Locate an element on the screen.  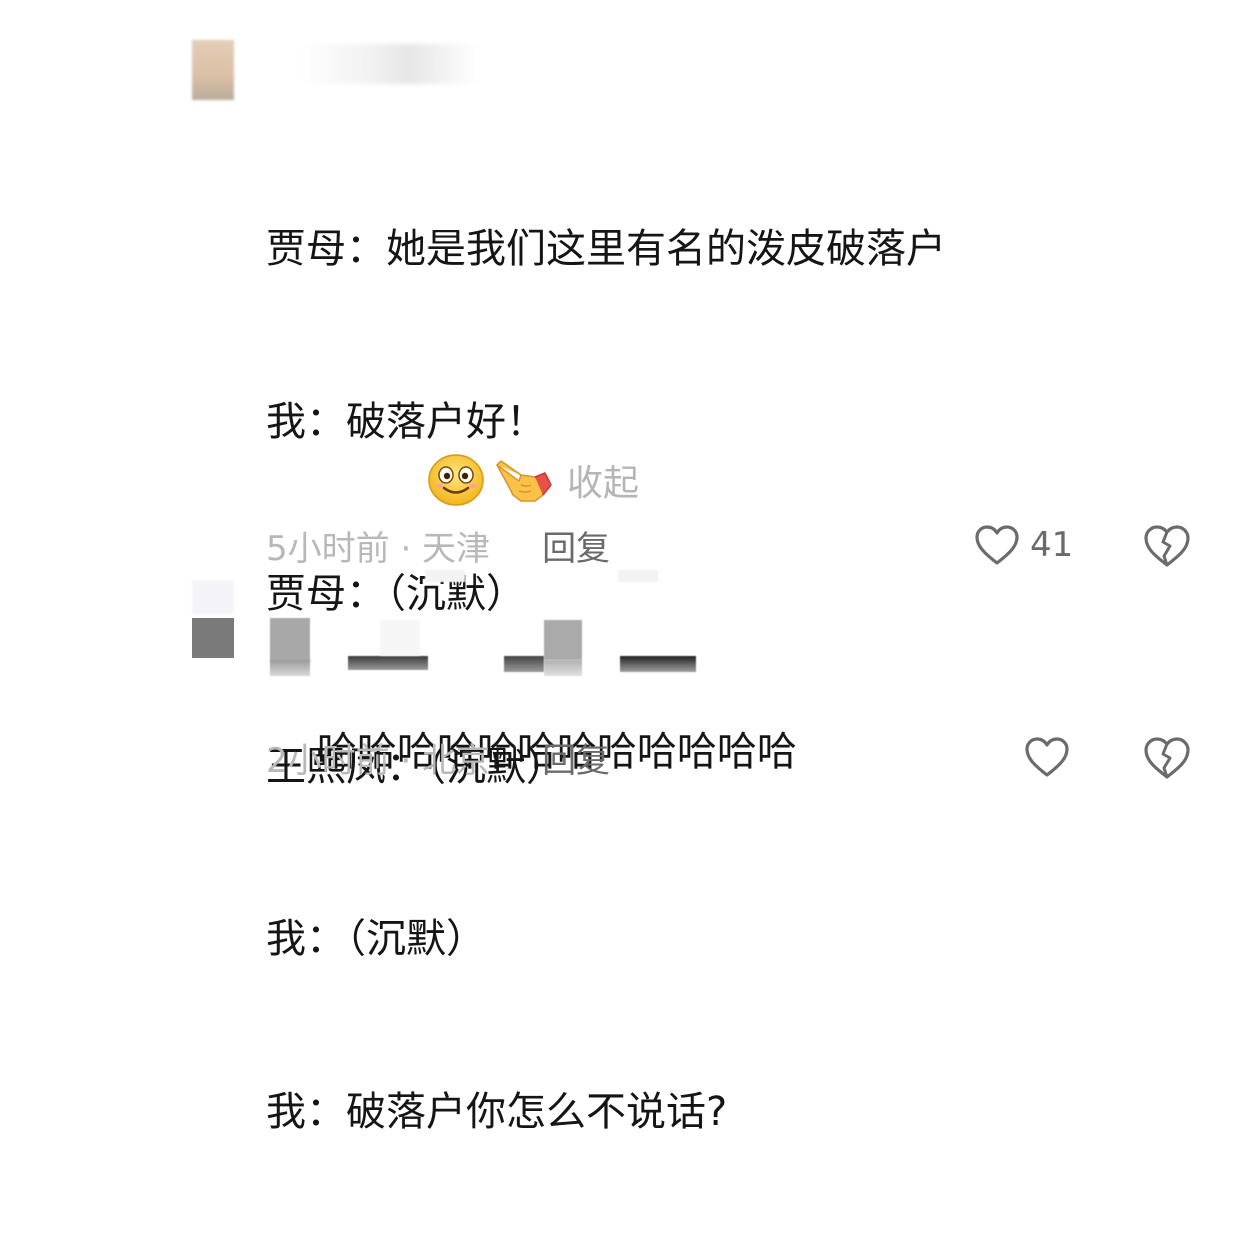
pointing-hand-emoji is located at coordinates (524, 481).